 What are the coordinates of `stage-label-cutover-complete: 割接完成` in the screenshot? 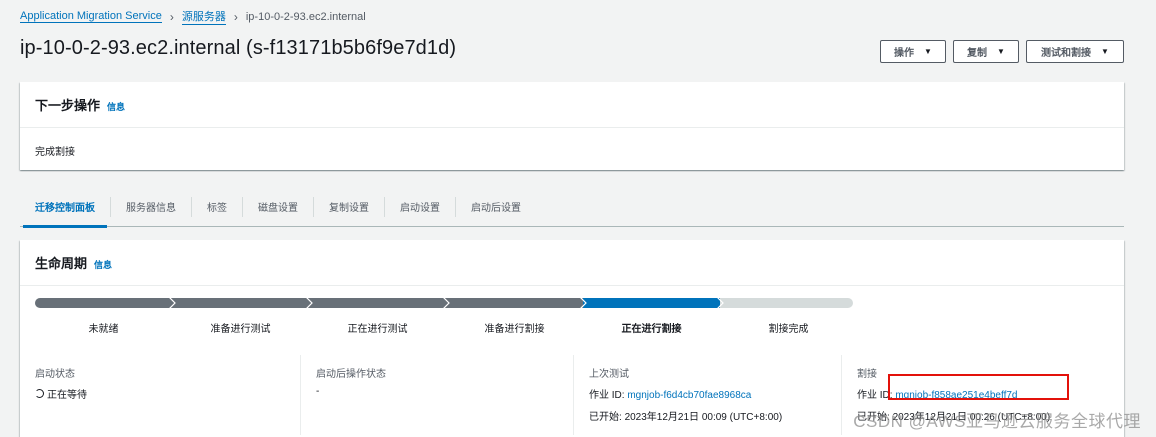 It's located at (788, 329).